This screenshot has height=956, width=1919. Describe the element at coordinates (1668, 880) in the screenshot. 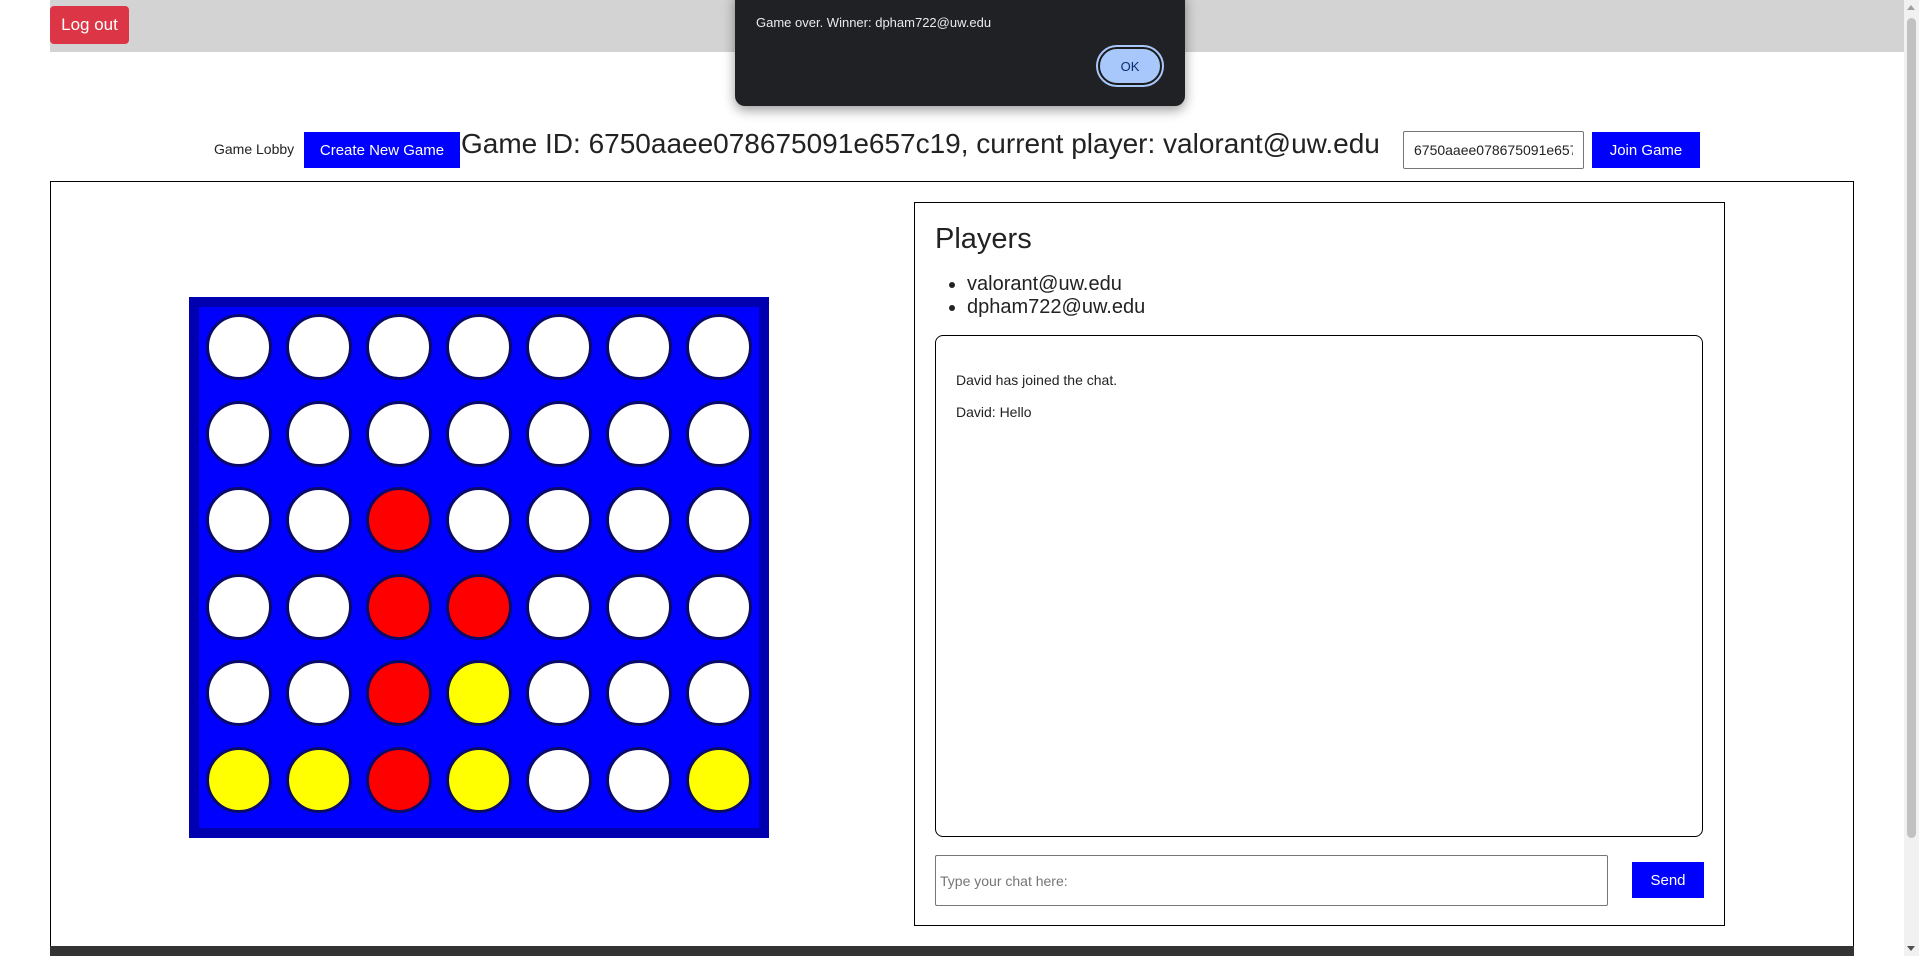

I see `send-button: Send` at that location.